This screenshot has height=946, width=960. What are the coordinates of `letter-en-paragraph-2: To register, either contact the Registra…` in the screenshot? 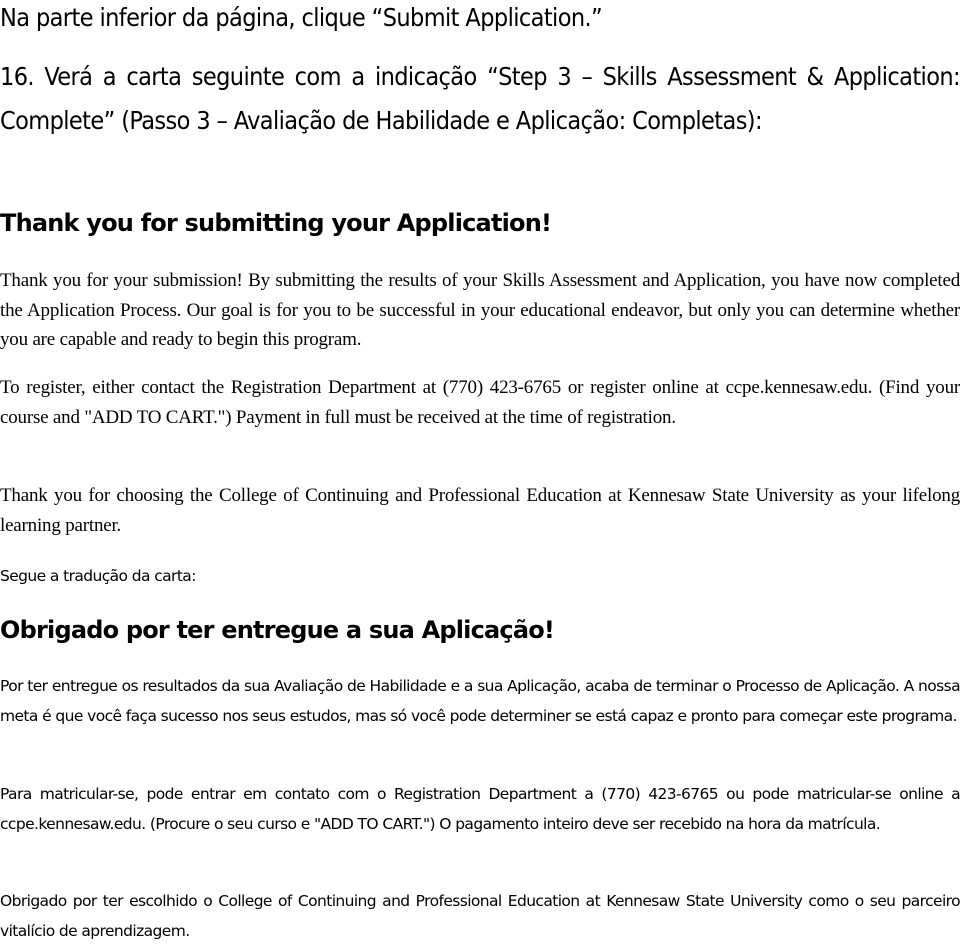 It's located at (480, 402).